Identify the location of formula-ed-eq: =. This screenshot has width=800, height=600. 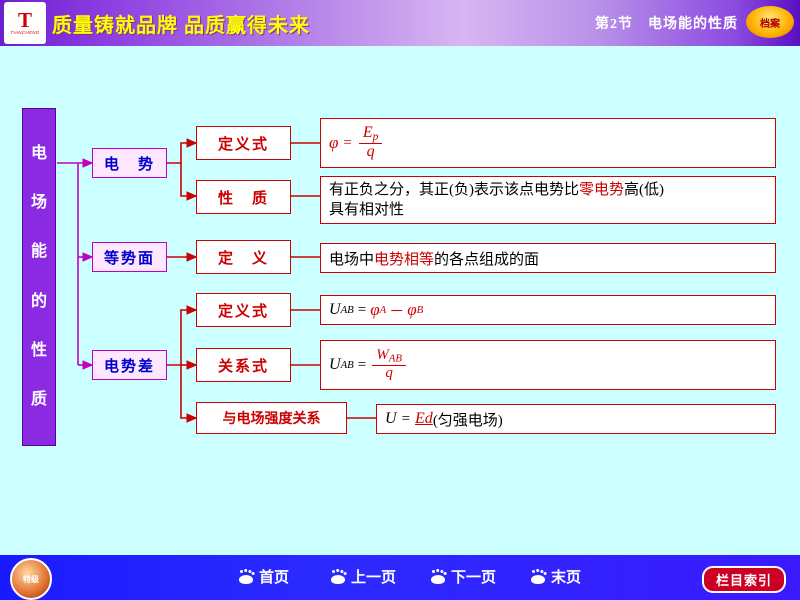
(406, 418).